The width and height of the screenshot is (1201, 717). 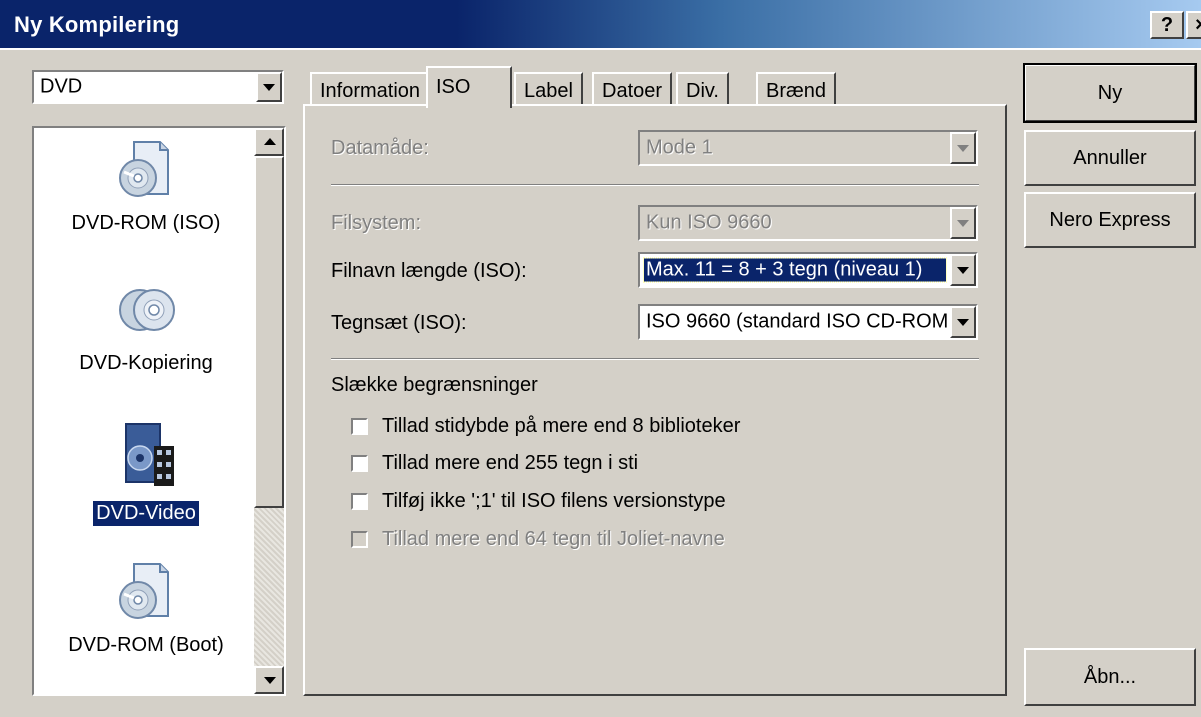 What do you see at coordinates (600, 25) in the screenshot?
I see `title-bar` at bounding box center [600, 25].